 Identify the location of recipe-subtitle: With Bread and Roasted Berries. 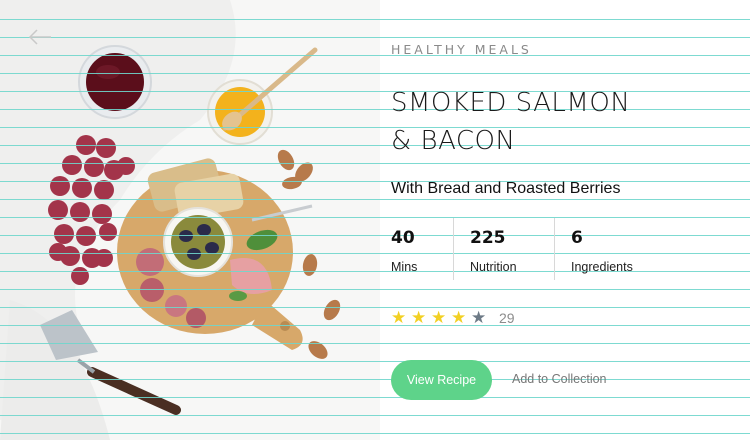
(506, 188).